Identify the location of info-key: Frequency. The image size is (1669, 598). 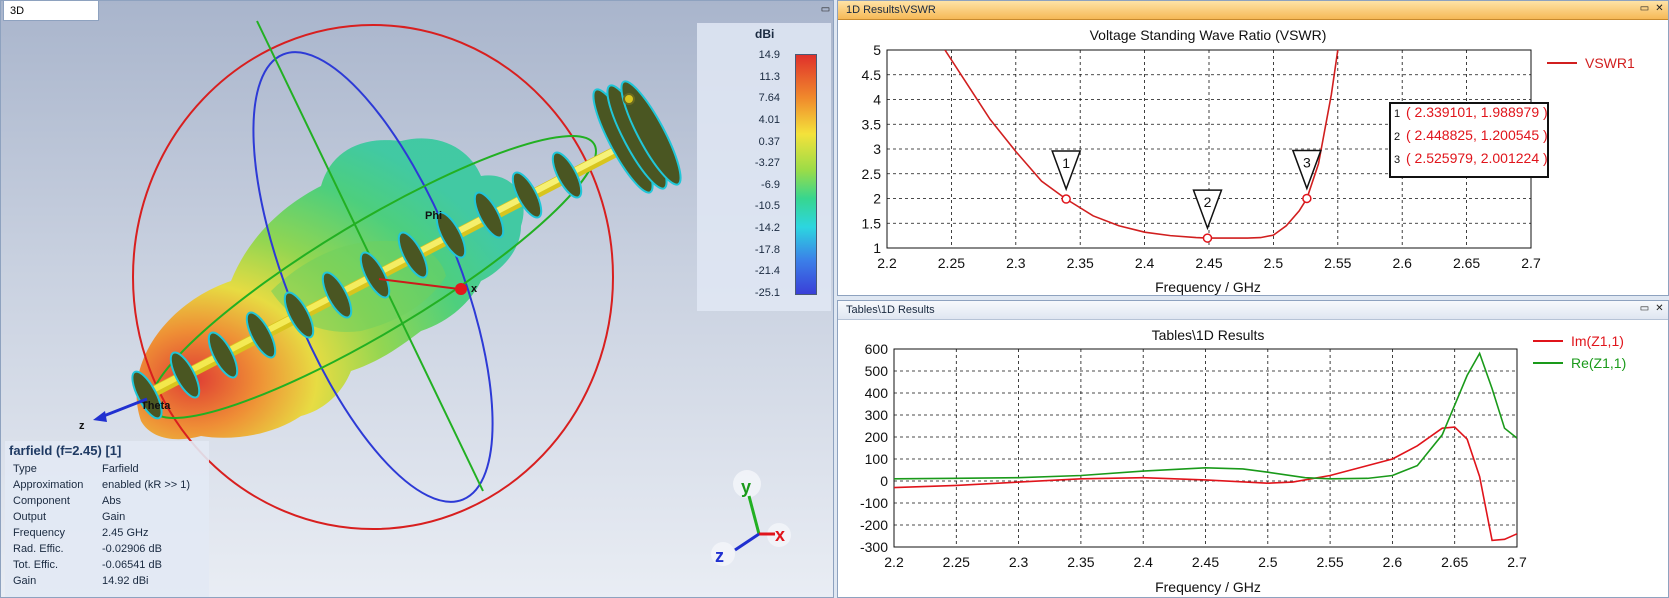
(39, 533).